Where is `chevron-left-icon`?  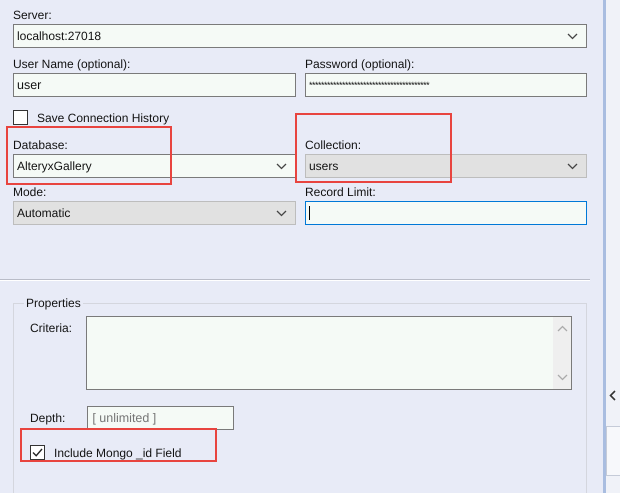
chevron-left-icon is located at coordinates (612, 395).